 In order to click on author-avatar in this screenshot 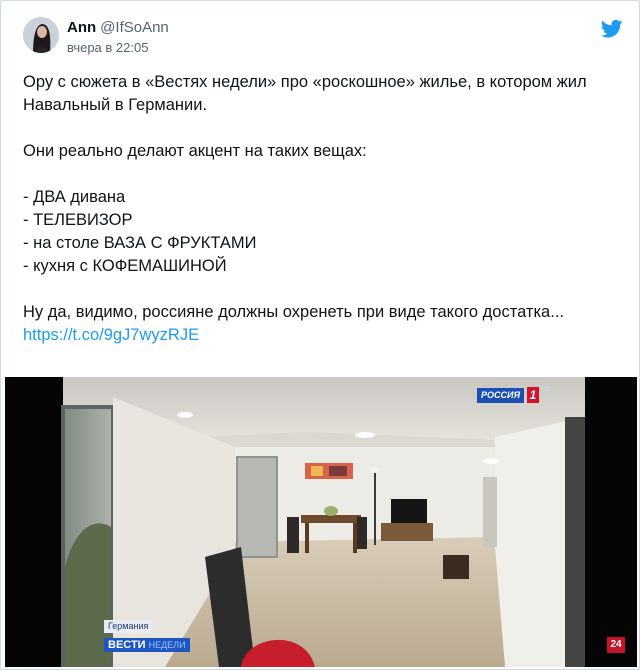, I will do `click(41, 35)`.